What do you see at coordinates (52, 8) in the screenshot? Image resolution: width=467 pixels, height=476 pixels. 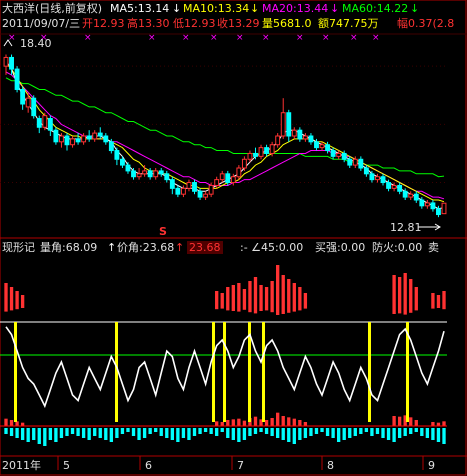 I see `chart-title: 大西洋(日线,前复权)` at bounding box center [52, 8].